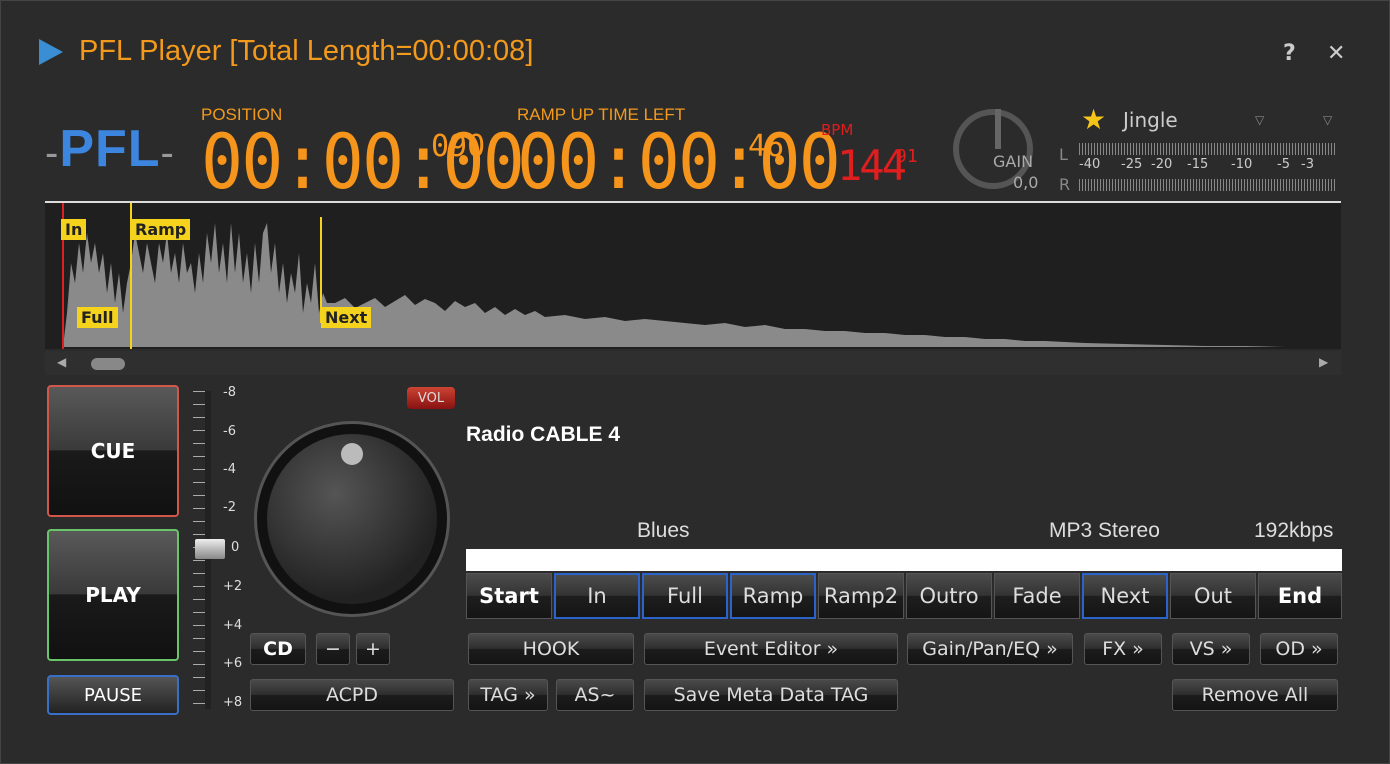 This screenshot has height=764, width=1390. I want to click on od-button: OD », so click(1299, 649).